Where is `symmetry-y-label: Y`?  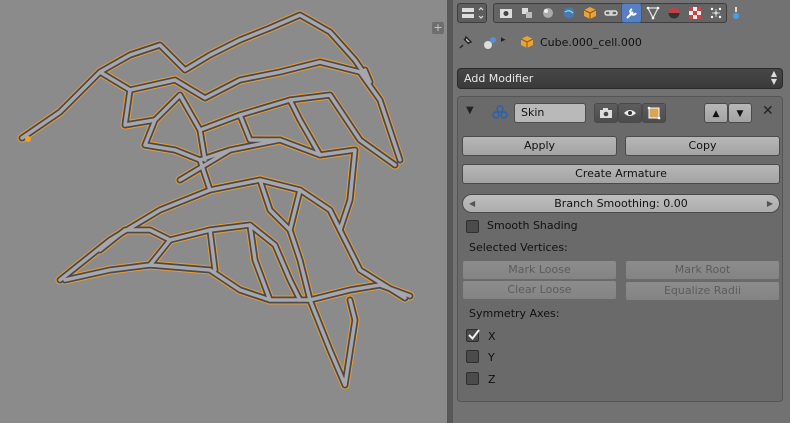 symmetry-y-label: Y is located at coordinates (491, 357).